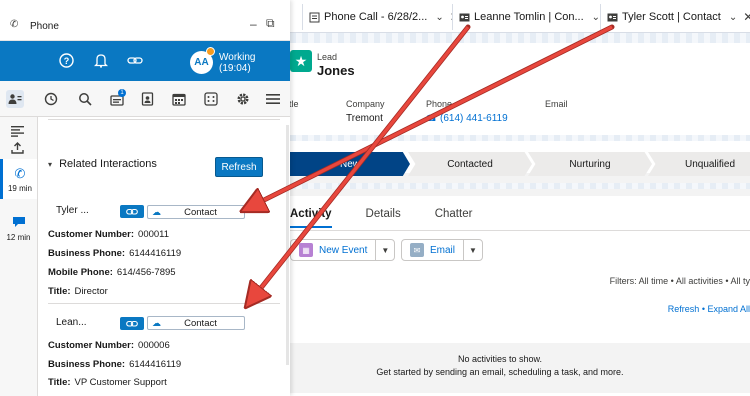 This screenshot has height=396, width=750. What do you see at coordinates (612, 17) in the screenshot?
I see `contact-card-icon` at bounding box center [612, 17].